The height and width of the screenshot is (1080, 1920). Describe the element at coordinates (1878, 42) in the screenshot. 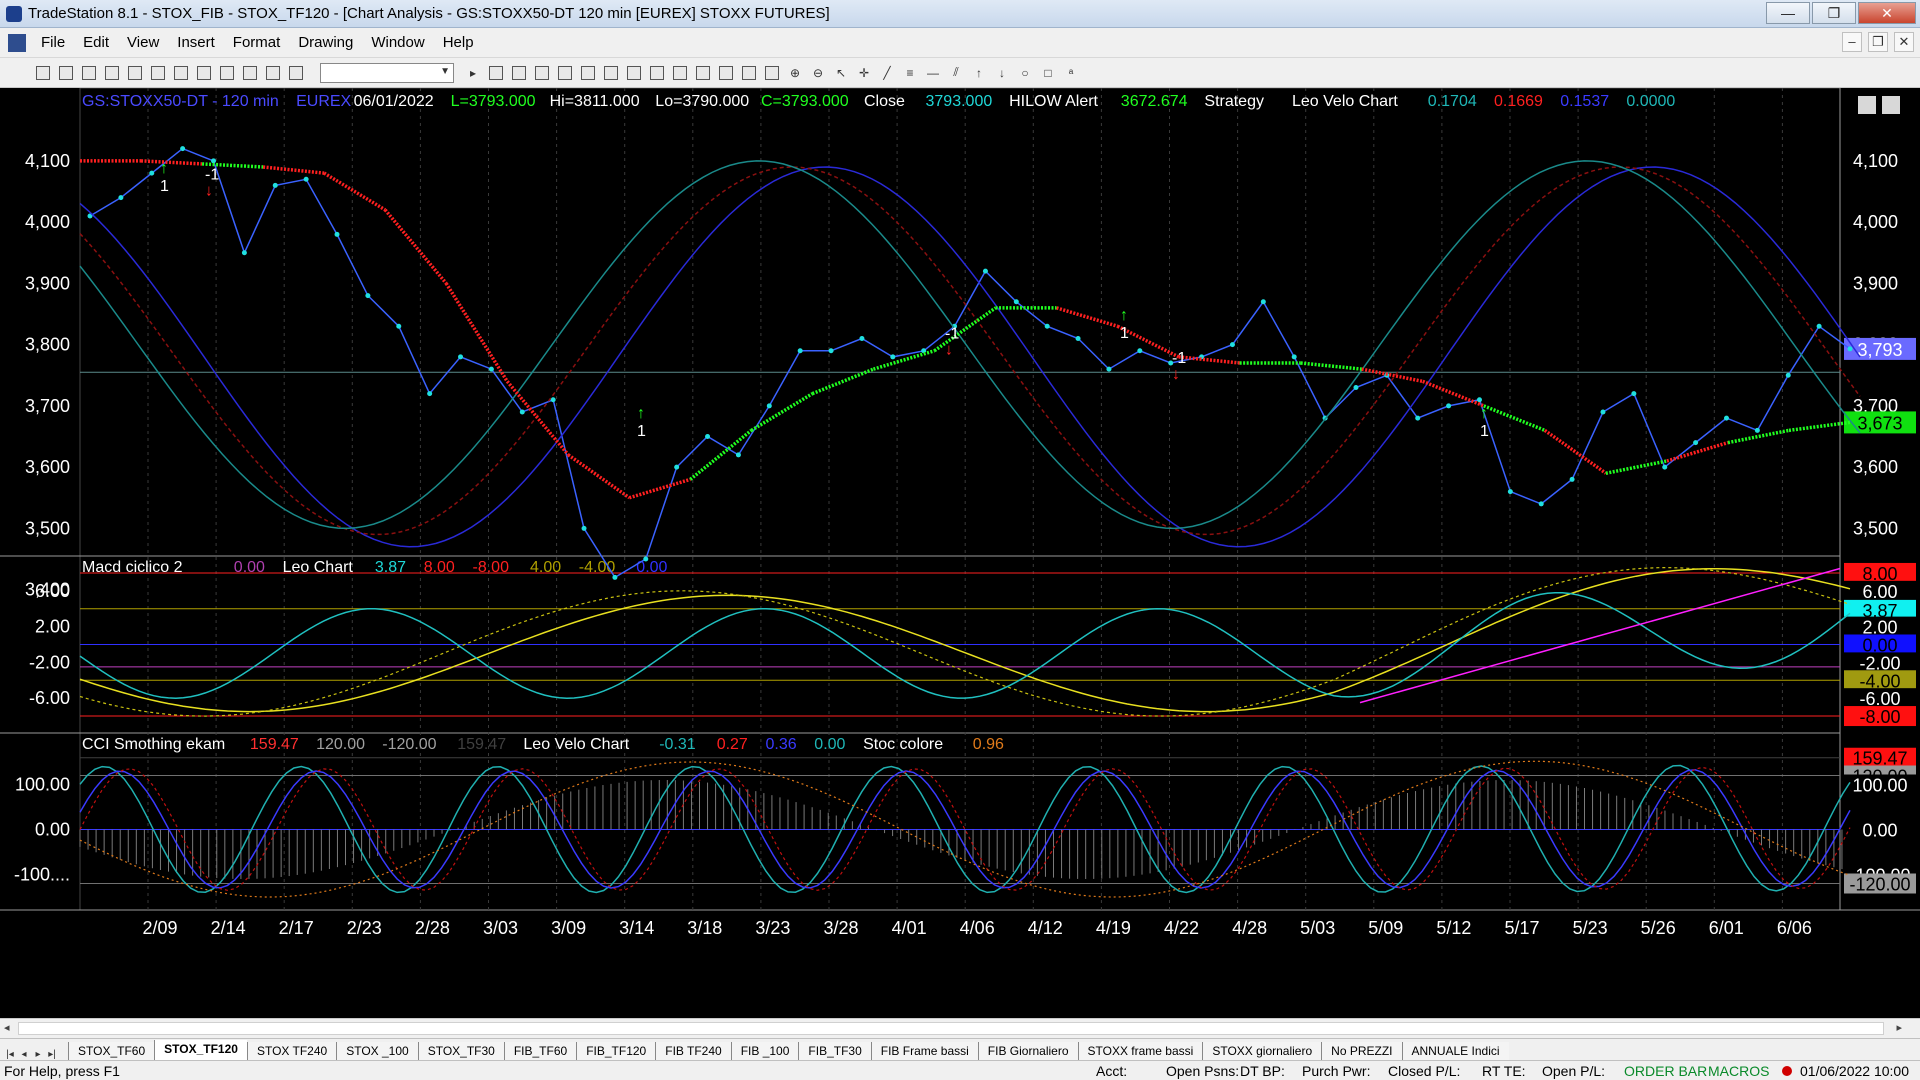

I see `mdi-restore-button: ❐` at that location.